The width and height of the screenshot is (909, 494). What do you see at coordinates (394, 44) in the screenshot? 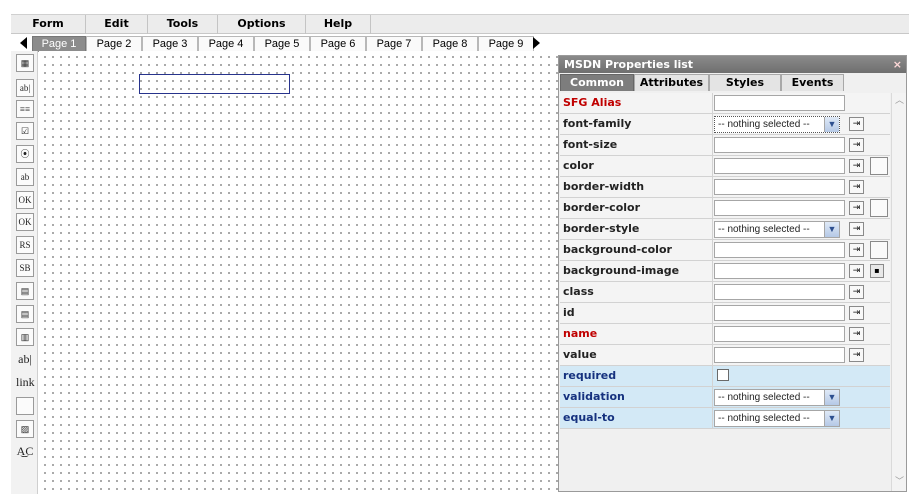
I see `tab-page-7: Page 7` at bounding box center [394, 44].